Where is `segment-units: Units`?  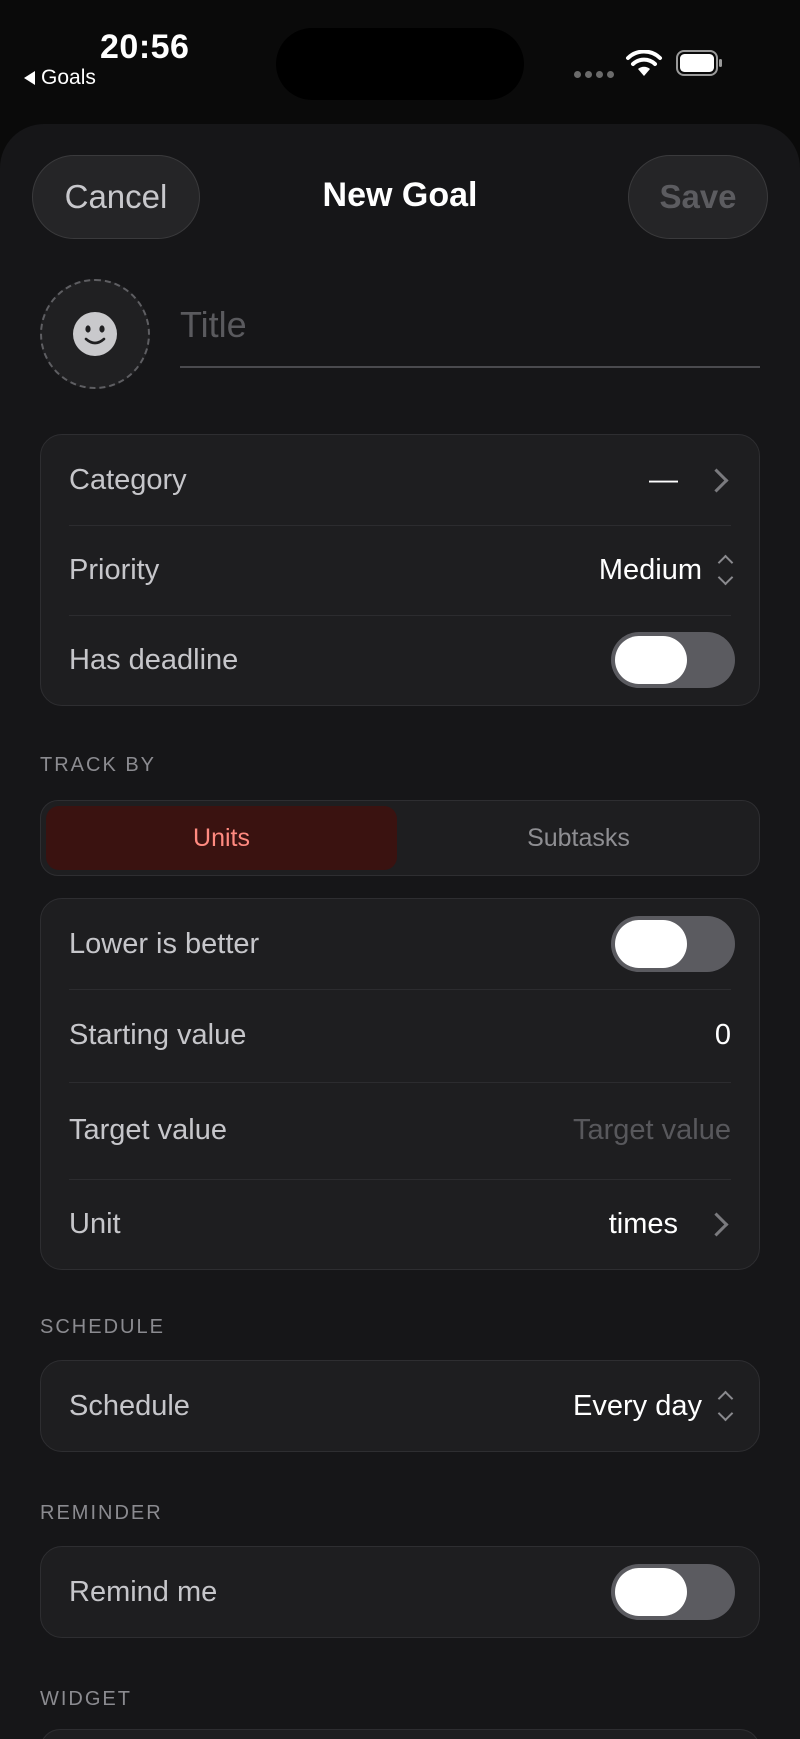 segment-units: Units is located at coordinates (221, 838).